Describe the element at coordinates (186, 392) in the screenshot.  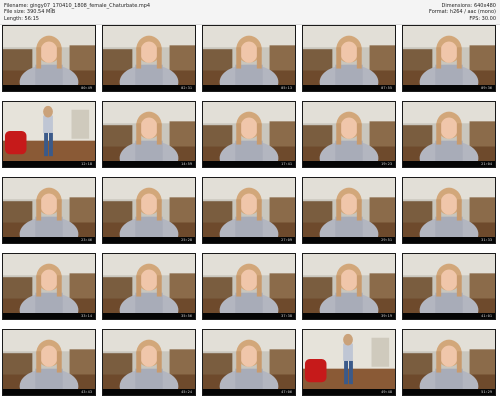
I see `timestamp-label: 45:24` at that location.